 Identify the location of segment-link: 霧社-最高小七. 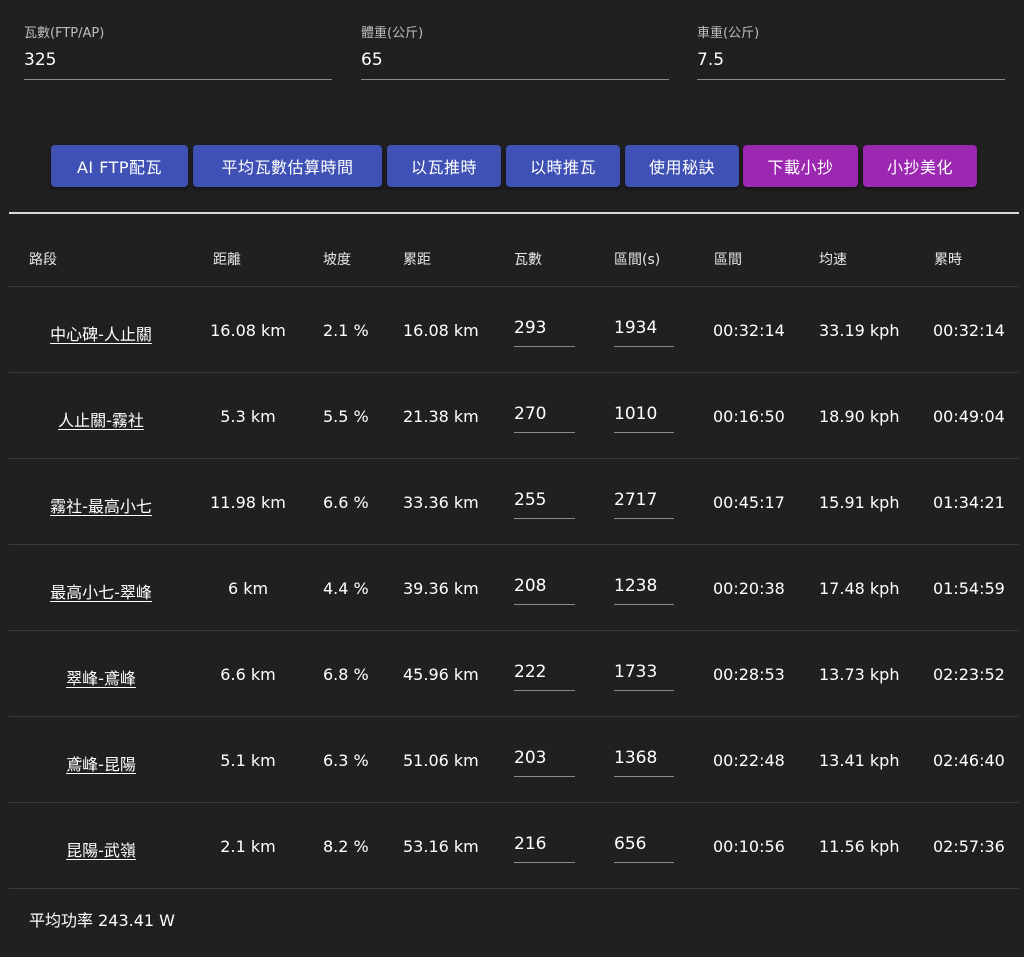
(101, 505).